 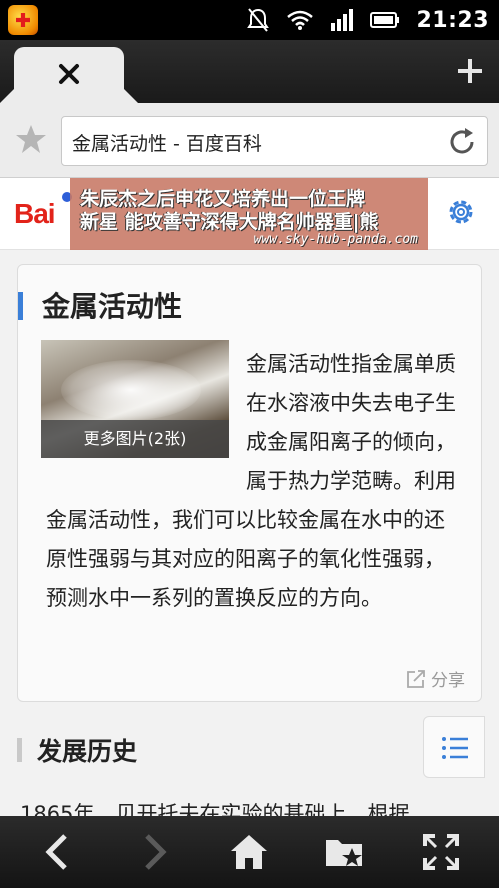 What do you see at coordinates (31, 139) in the screenshot?
I see `star-icon` at bounding box center [31, 139].